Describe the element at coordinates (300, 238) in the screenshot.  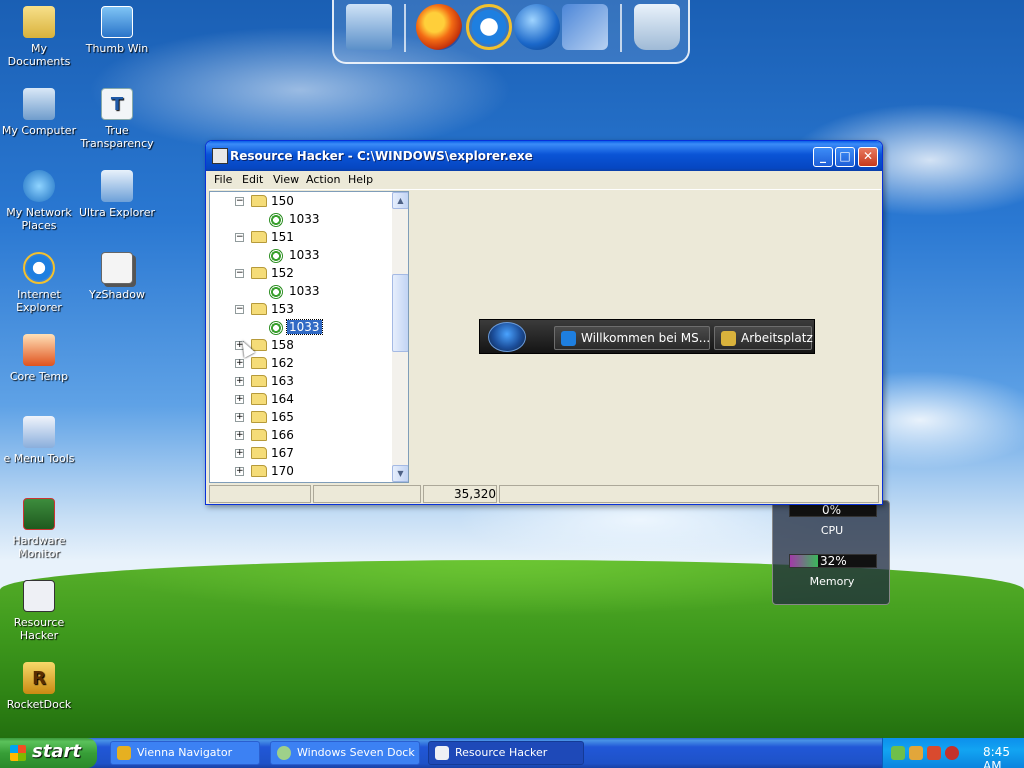
I see `tree-folder-node: − 151` at that location.